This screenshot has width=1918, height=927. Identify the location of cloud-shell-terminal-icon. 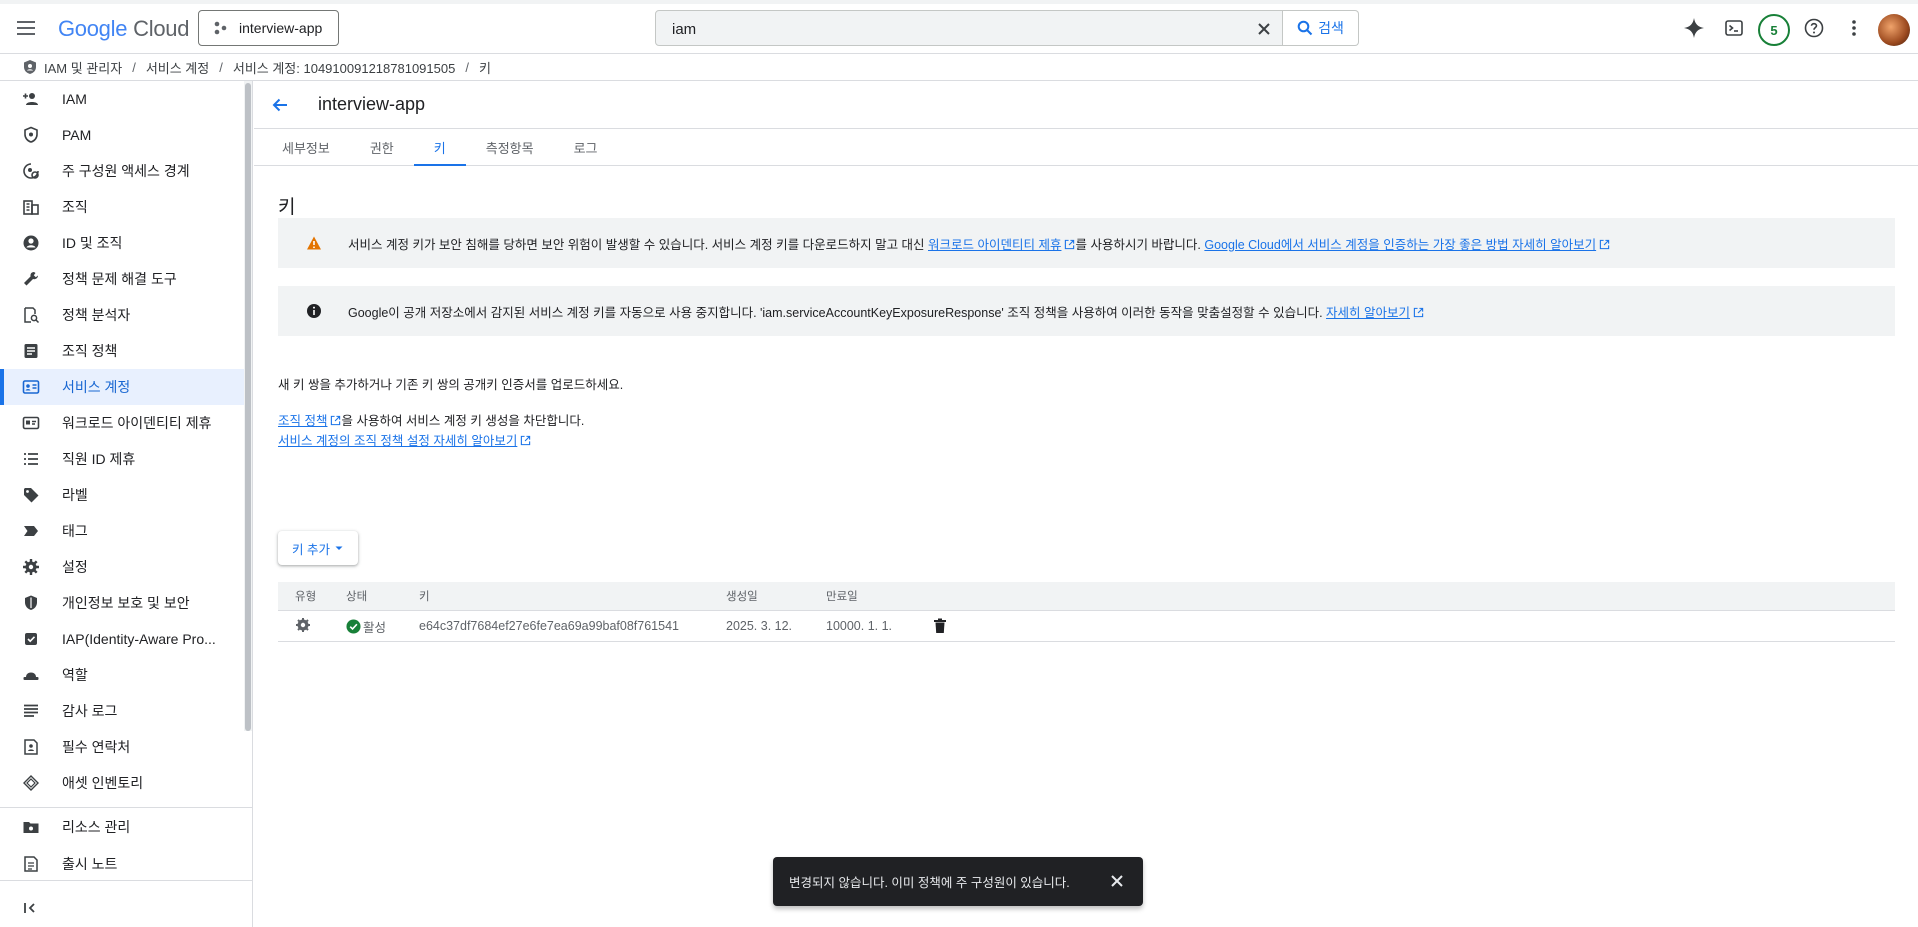
(1734, 28).